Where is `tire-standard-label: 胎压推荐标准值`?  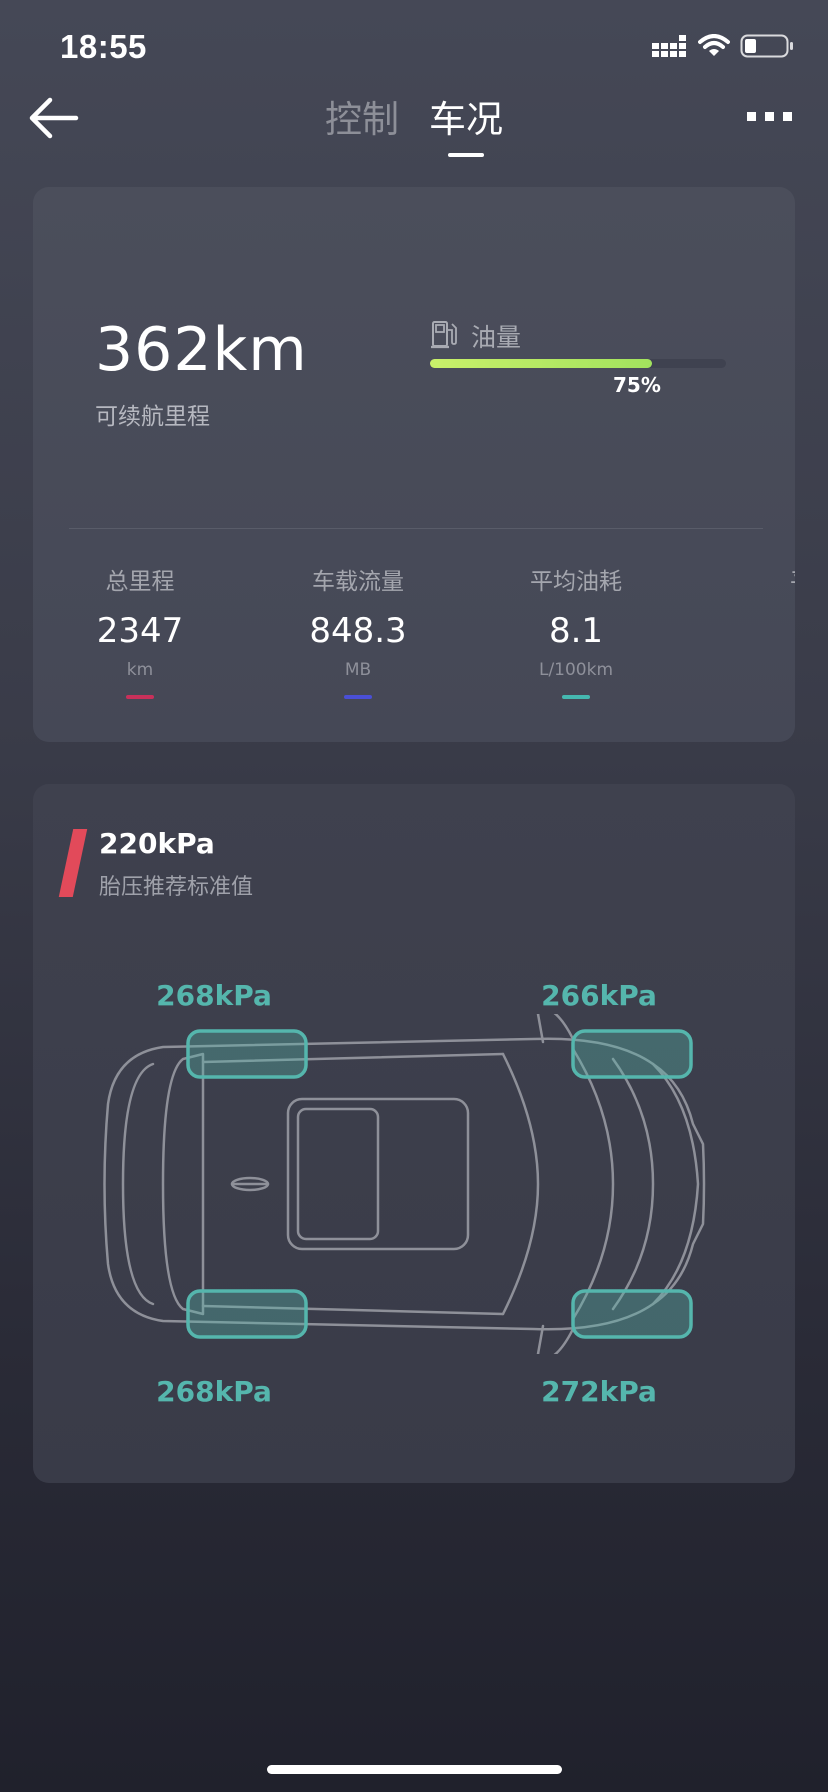
tire-standard-label: 胎压推荐标准值 is located at coordinates (176, 887).